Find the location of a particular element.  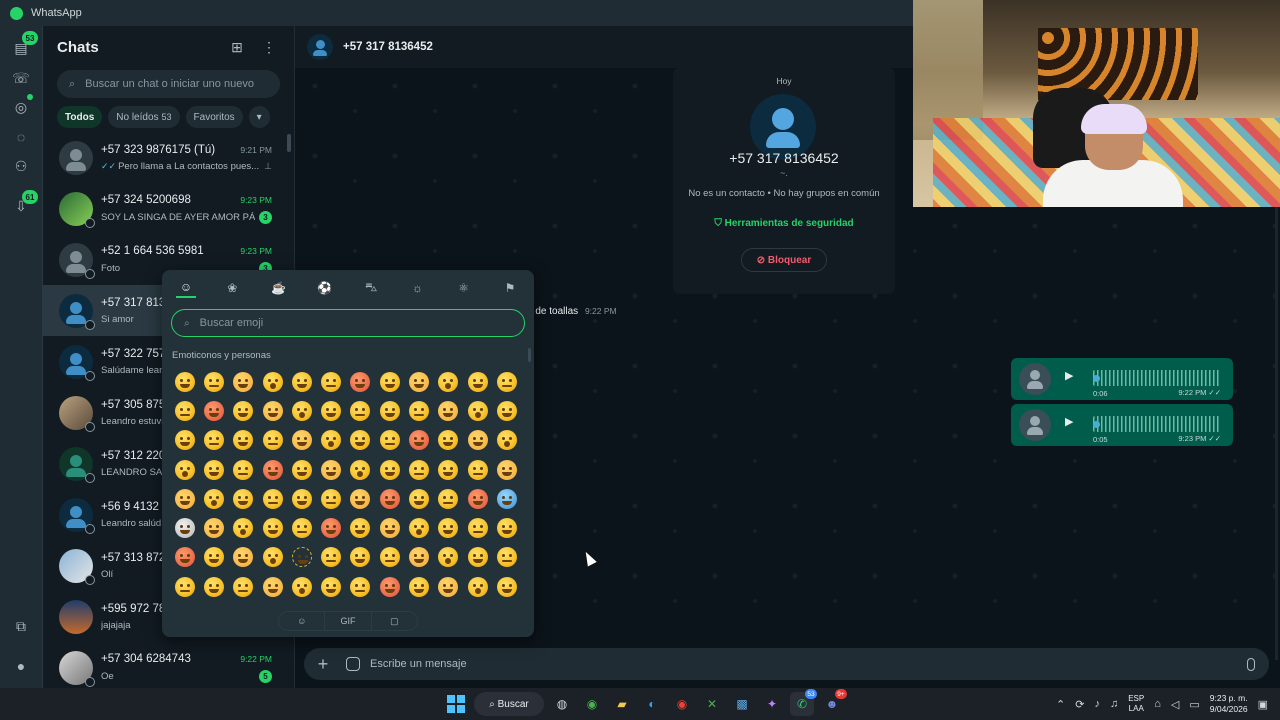

emoji-search-input: ⌕ Buscar emoji is located at coordinates (348, 323).